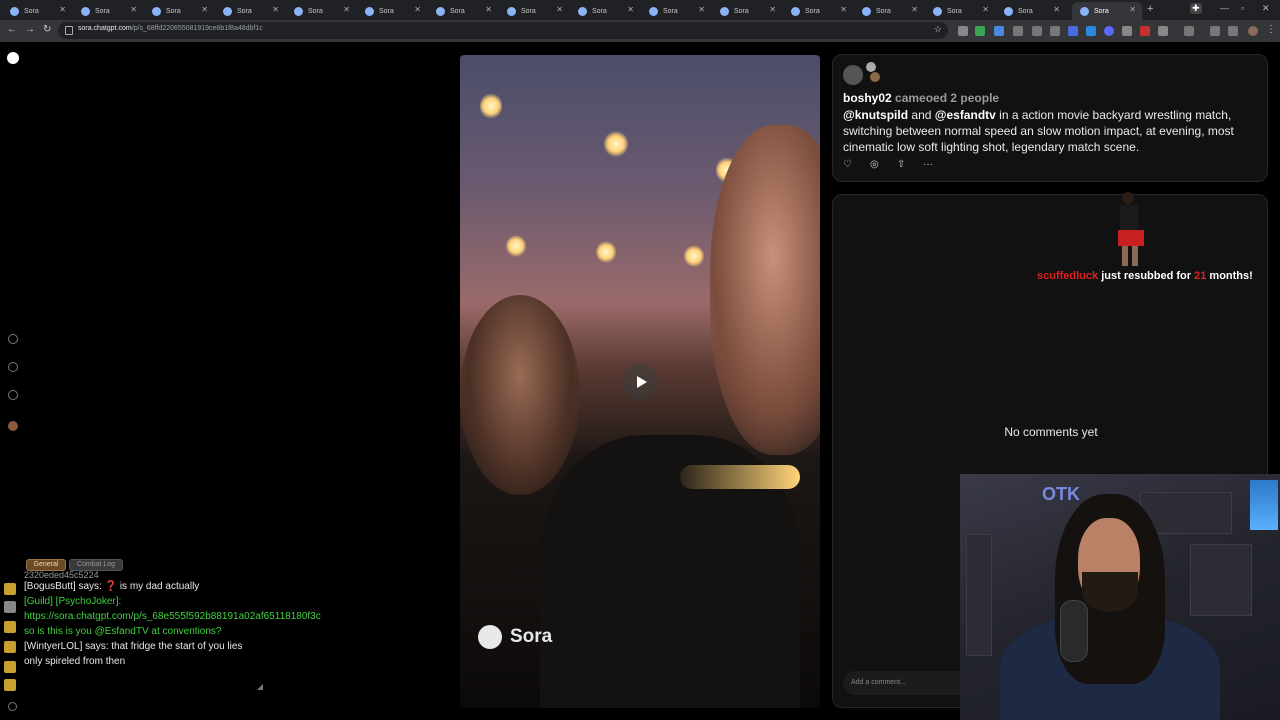 The image size is (1280, 720). What do you see at coordinates (10, 607) in the screenshot?
I see `speaker-icon` at bounding box center [10, 607].